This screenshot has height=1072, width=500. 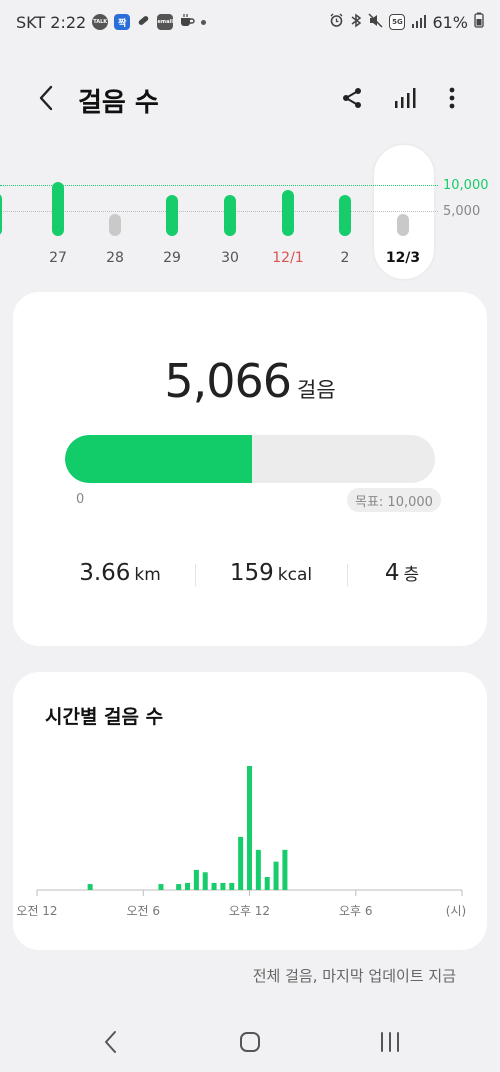 I want to click on daily-steps-chart: 10,000 5,000 6 27 28 29 30 12/1 2 12/3, so click(x=250, y=212).